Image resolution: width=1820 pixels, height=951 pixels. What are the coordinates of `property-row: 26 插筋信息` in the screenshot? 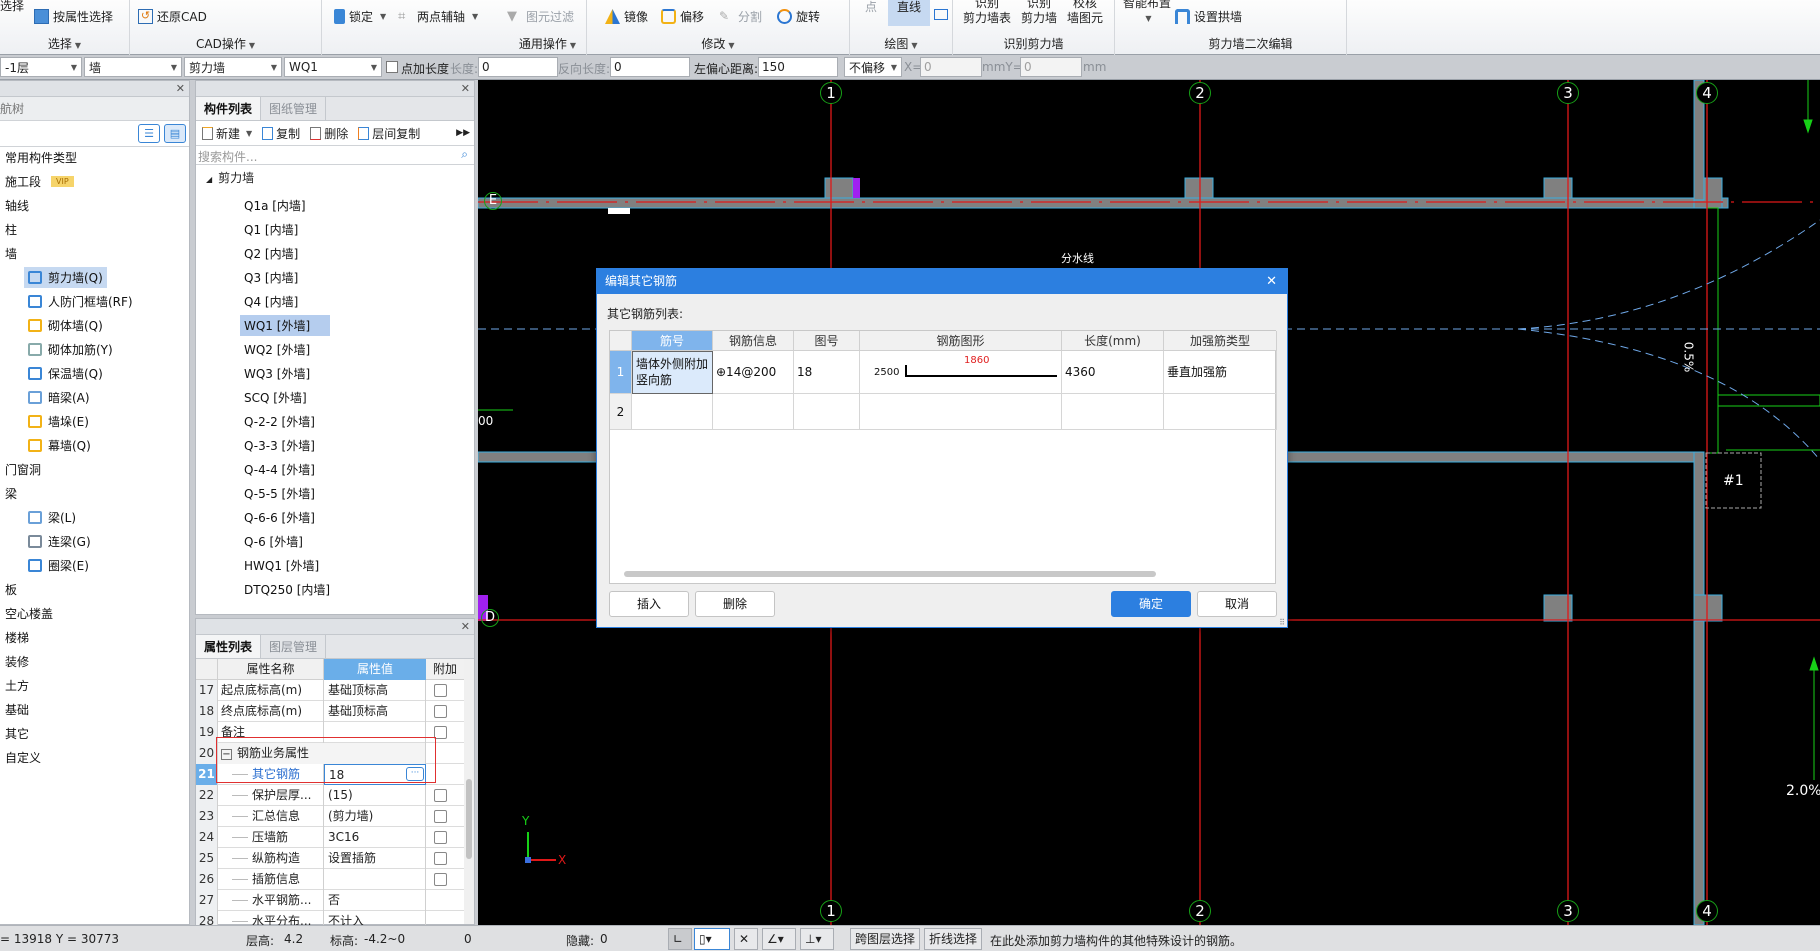 It's located at (330, 879).